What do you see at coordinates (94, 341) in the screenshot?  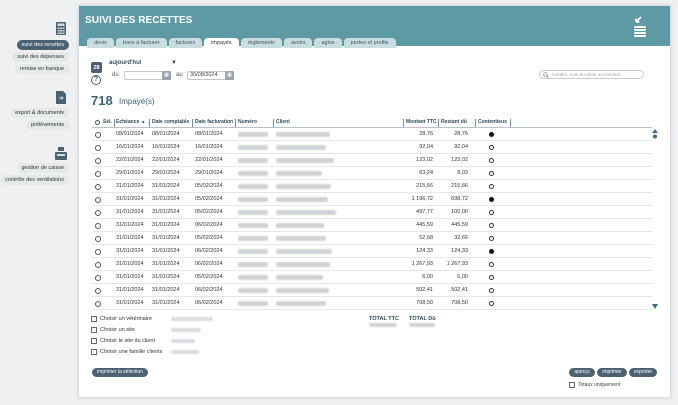 I see `site-client-checkbox` at bounding box center [94, 341].